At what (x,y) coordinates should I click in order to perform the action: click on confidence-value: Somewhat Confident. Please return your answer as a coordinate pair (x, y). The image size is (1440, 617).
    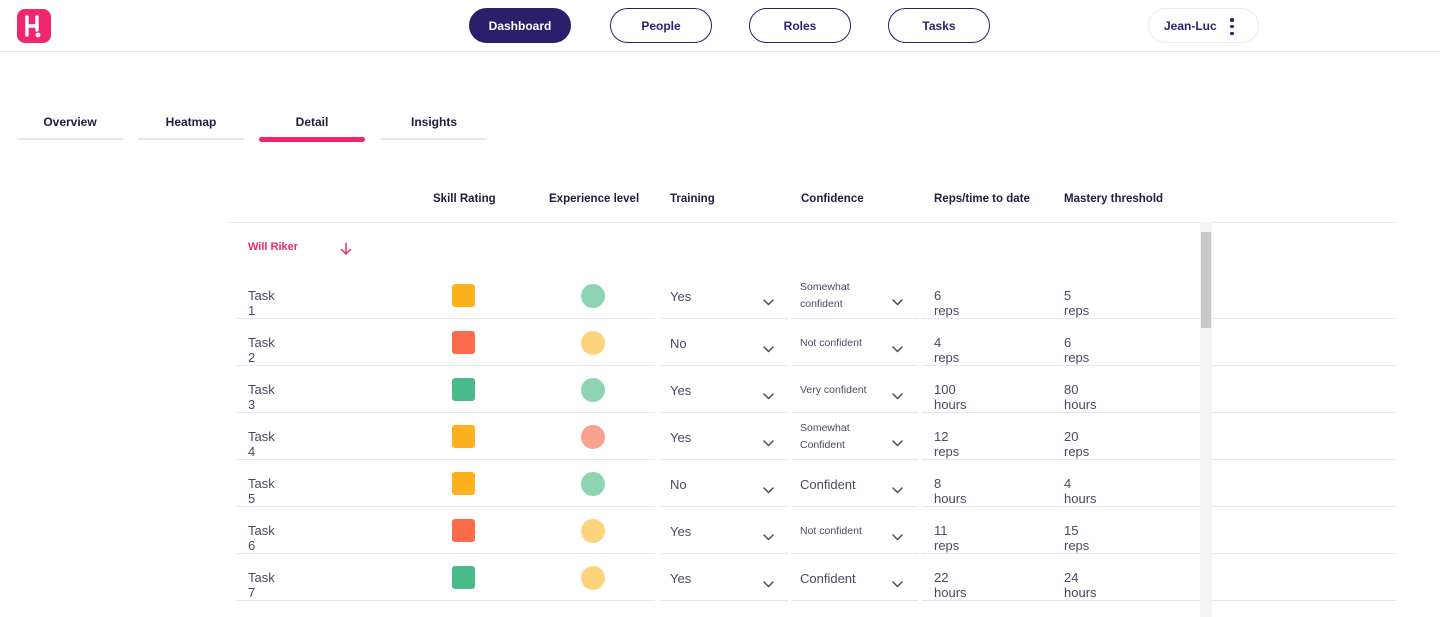
    Looking at the image, I should click on (825, 436).